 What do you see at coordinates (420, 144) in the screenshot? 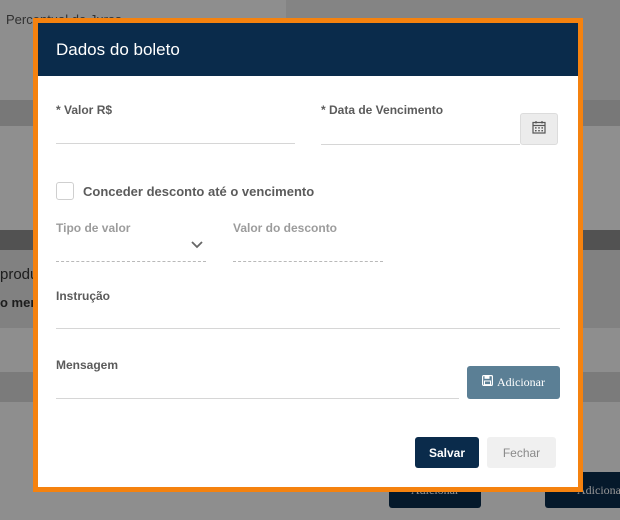
I see `data-vencimento-input` at bounding box center [420, 144].